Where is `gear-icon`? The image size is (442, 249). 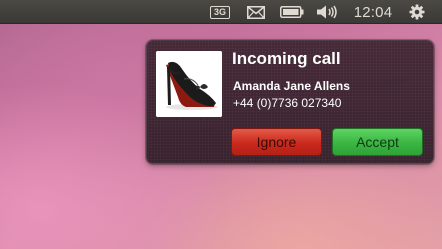
gear-icon is located at coordinates (417, 12).